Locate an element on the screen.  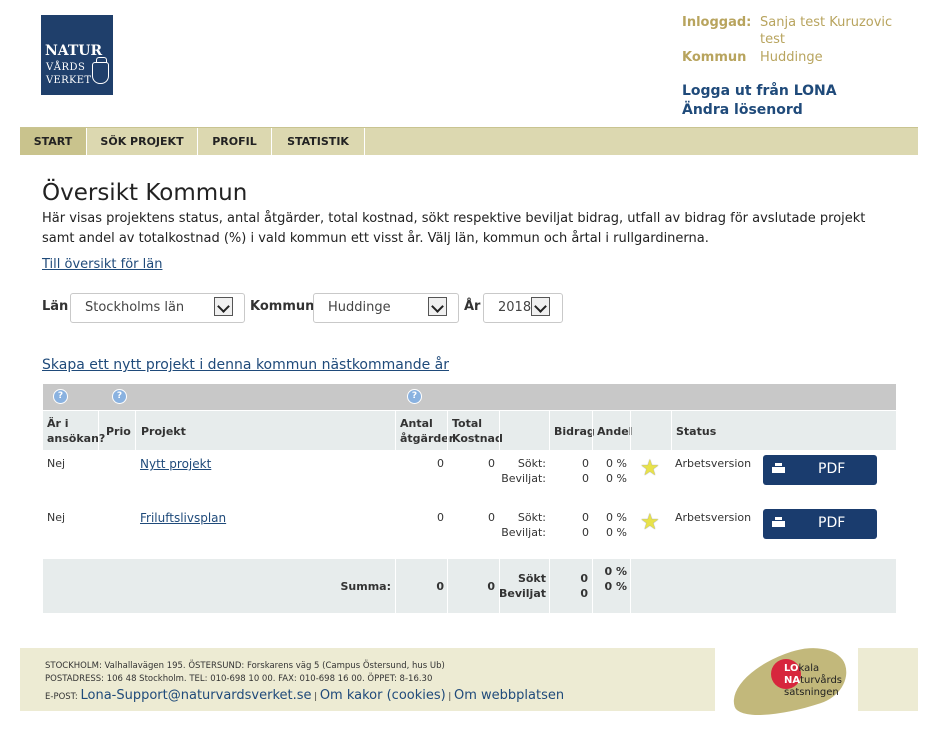
municipality-filter-label: Kommun is located at coordinates (282, 306).